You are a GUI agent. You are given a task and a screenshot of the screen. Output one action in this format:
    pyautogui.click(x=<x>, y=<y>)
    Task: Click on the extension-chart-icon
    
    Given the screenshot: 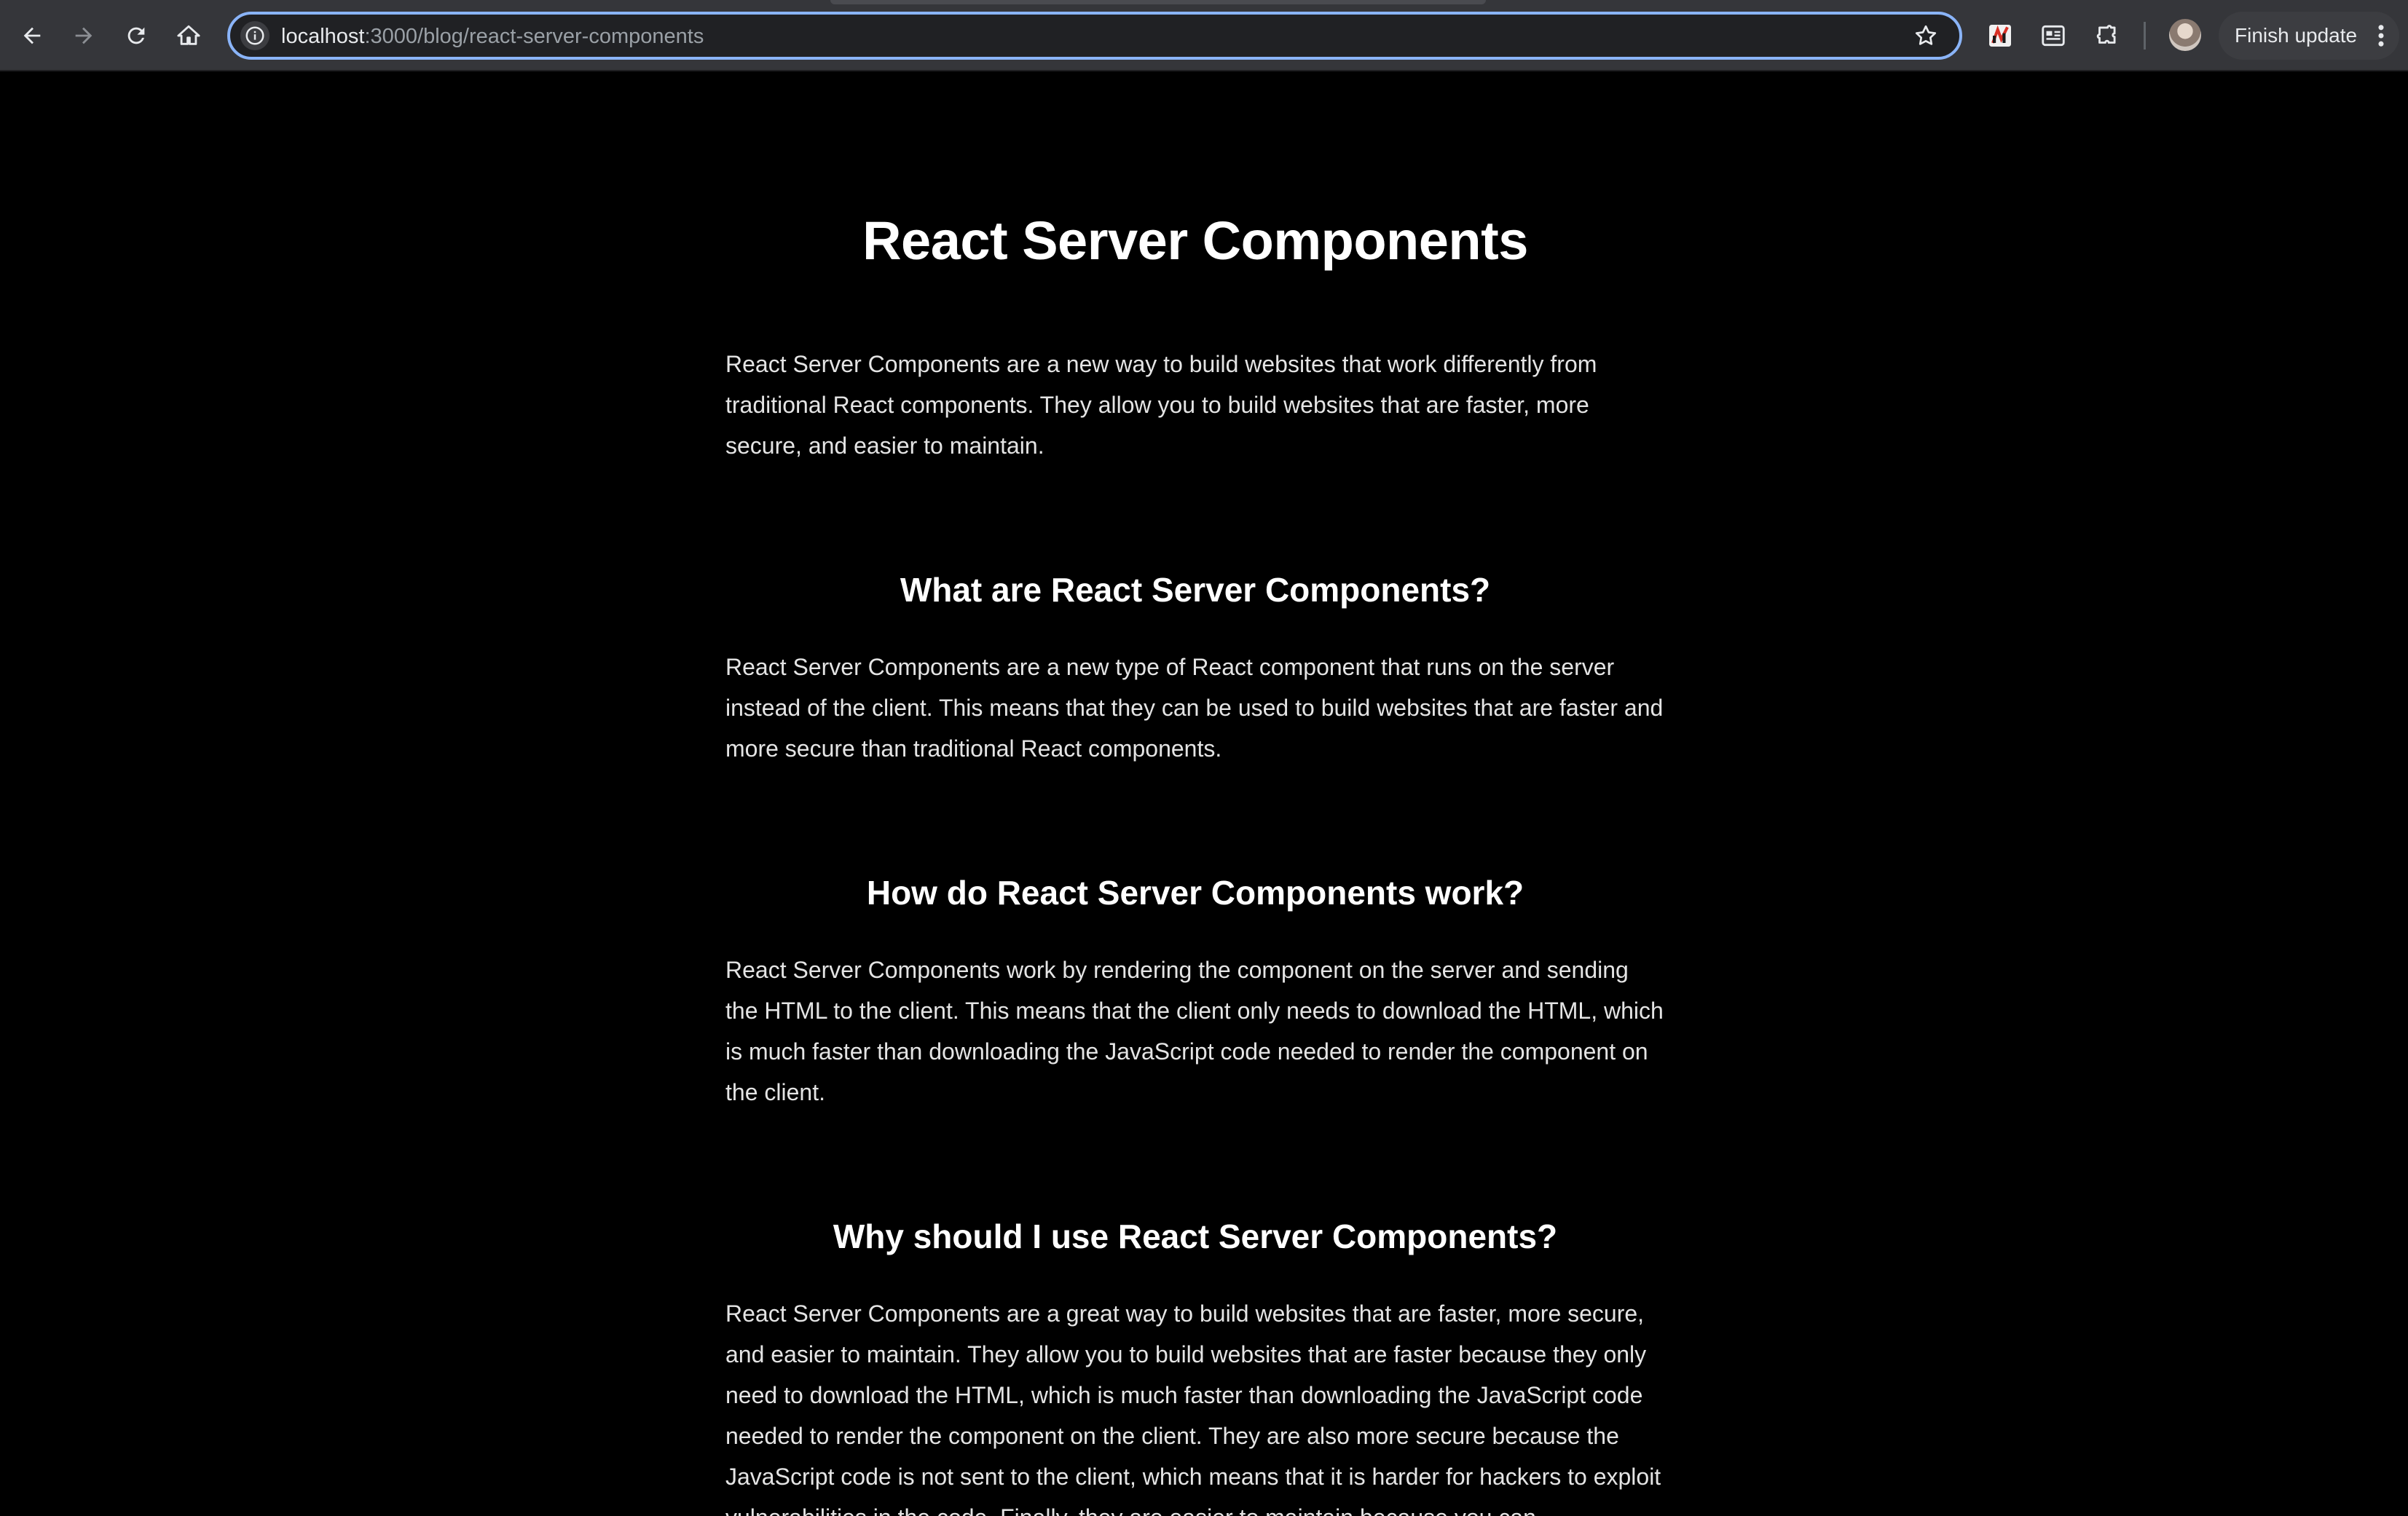 What is the action you would take?
    pyautogui.click(x=2000, y=36)
    